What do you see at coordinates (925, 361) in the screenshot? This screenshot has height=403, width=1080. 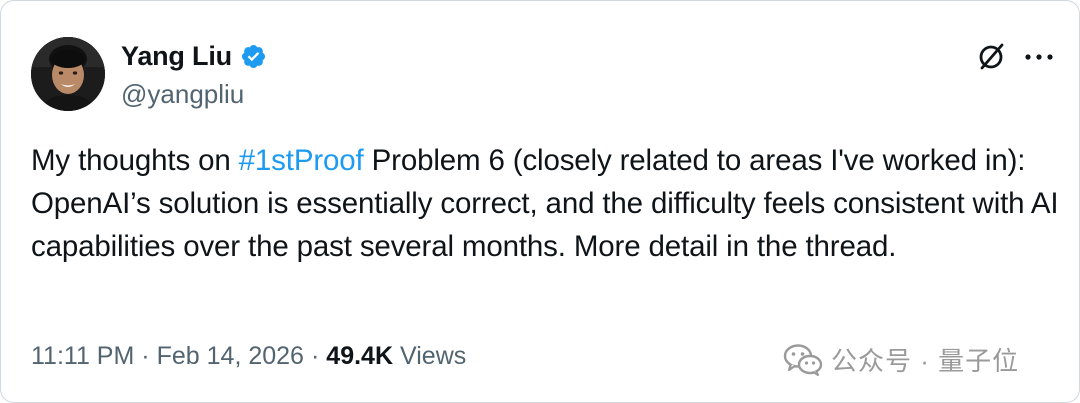 I see `watermark-text: 公众号 · 量子位` at bounding box center [925, 361].